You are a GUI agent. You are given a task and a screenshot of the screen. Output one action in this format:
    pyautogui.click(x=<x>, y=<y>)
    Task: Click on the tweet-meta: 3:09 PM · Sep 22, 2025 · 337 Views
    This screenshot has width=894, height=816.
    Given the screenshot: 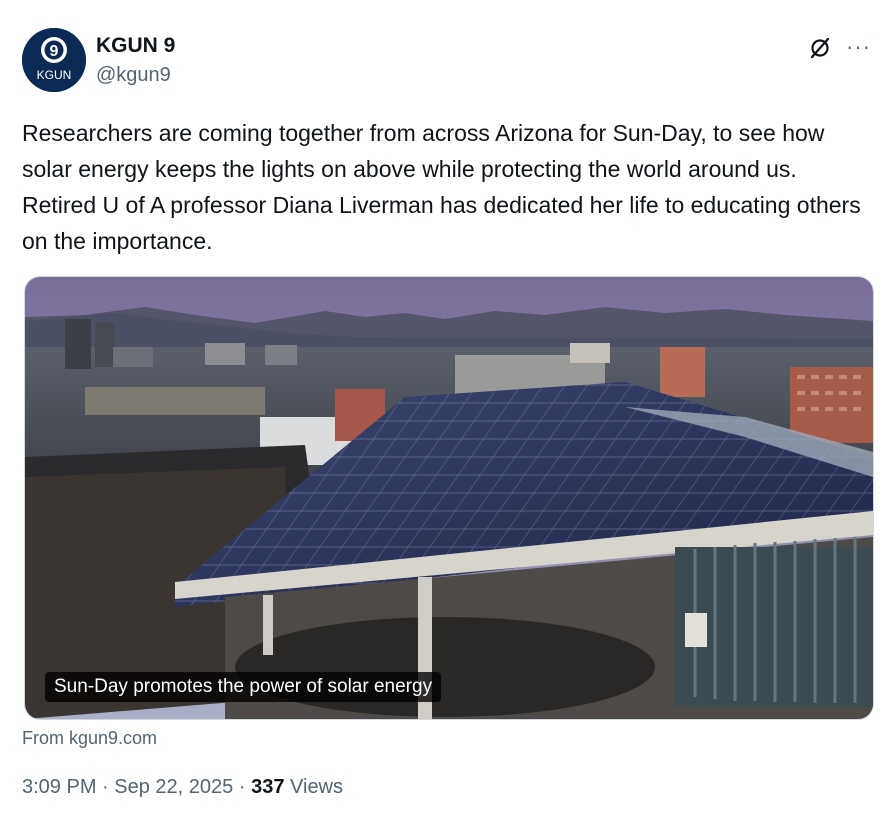 What is the action you would take?
    pyautogui.click(x=182, y=787)
    